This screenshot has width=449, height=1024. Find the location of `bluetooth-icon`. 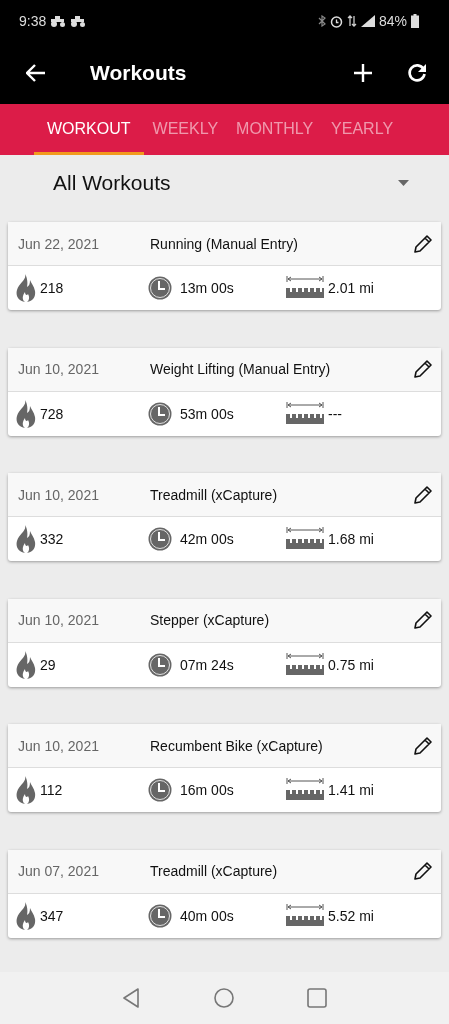

bluetooth-icon is located at coordinates (321, 21).